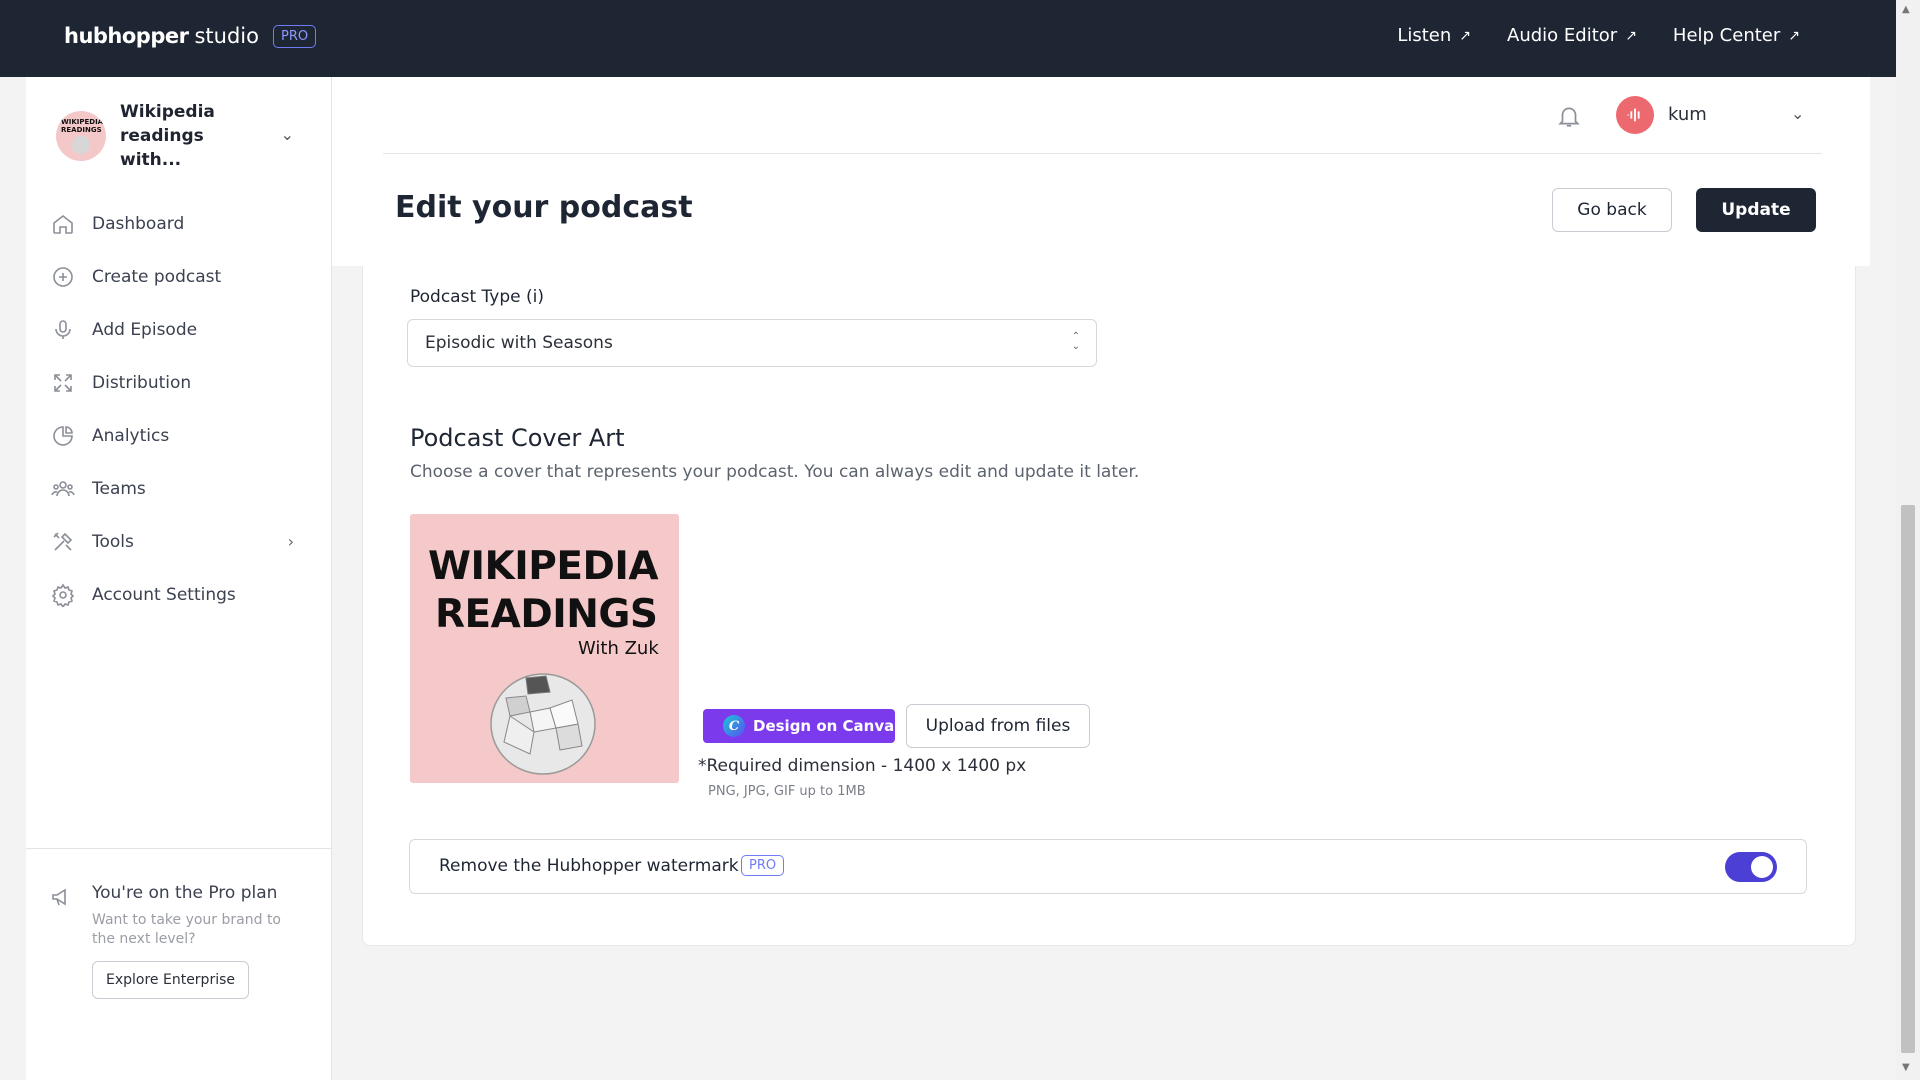  What do you see at coordinates (171, 980) in the screenshot?
I see `explore-enterprise-button: Explore Enterprise` at bounding box center [171, 980].